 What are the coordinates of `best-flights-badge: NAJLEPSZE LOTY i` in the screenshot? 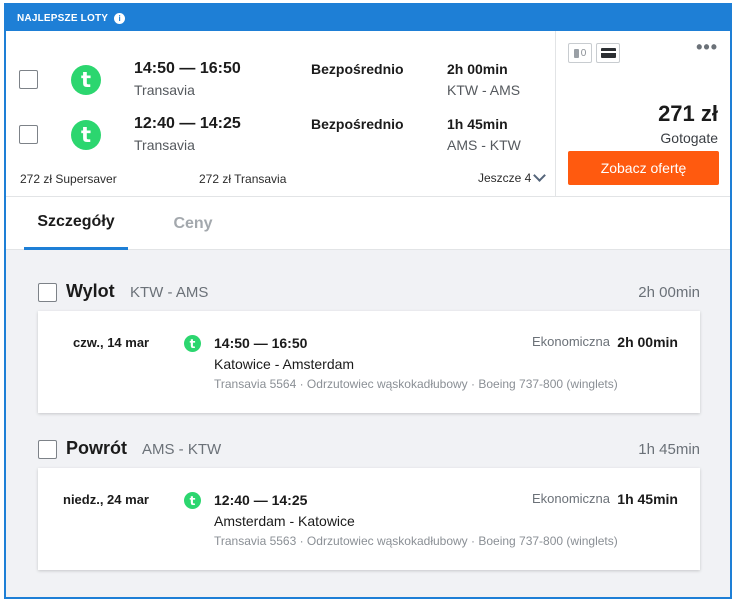 It's located at (368, 18).